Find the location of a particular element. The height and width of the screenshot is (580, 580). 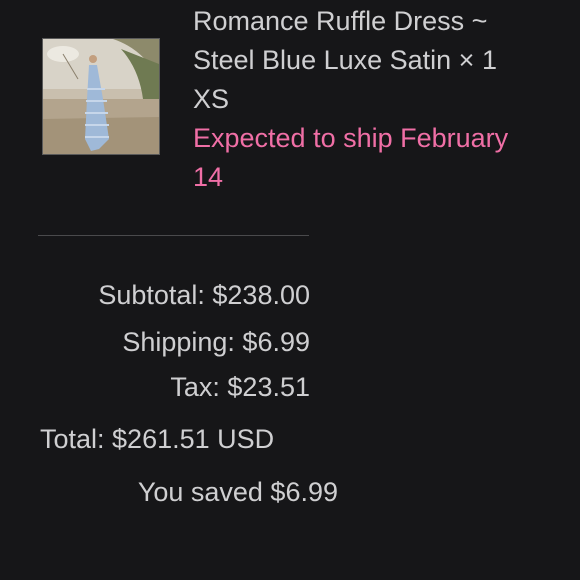

shipping: Shipping: $6.99 is located at coordinates (216, 342).